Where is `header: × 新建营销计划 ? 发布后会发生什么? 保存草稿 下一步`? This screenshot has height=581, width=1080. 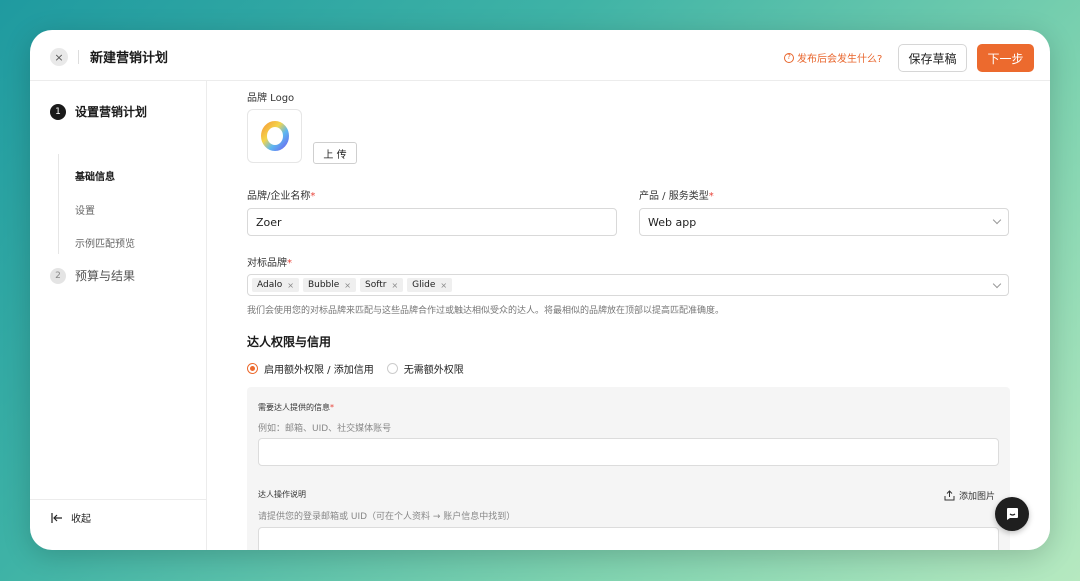
header: × 新建营销计划 ? 发布后会发生什么? 保存草稿 下一步 is located at coordinates (540, 55).